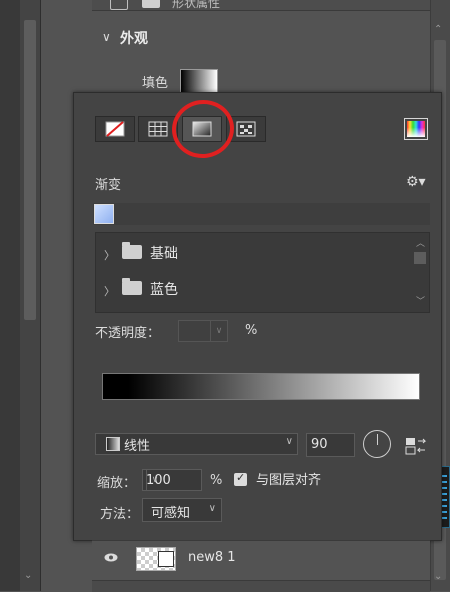 Image resolution: width=450 pixels, height=592 pixels. I want to click on appearance-section-title: 外观, so click(134, 38).